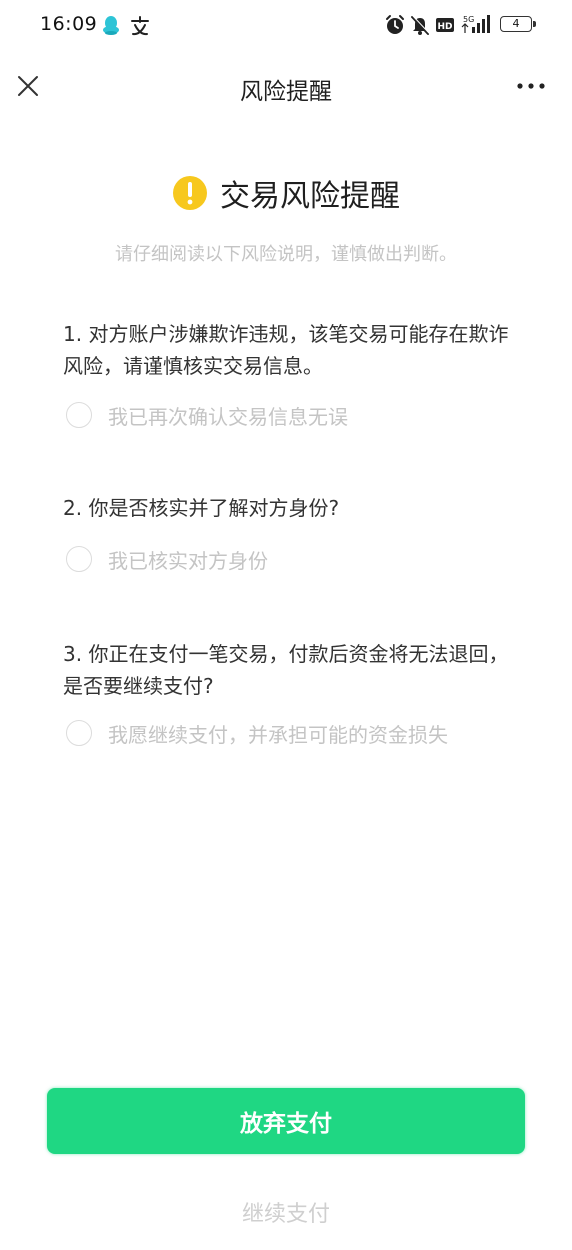  Describe the element at coordinates (531, 86) in the screenshot. I see `more-icon` at that location.